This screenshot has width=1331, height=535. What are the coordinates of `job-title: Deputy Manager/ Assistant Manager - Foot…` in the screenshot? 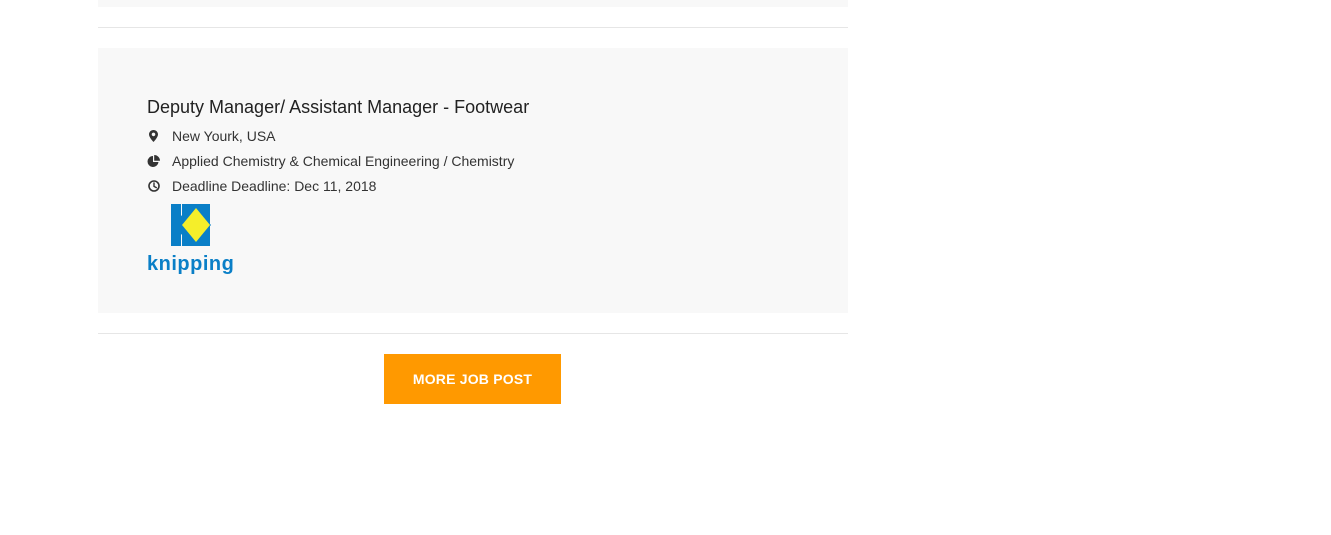 It's located at (338, 107).